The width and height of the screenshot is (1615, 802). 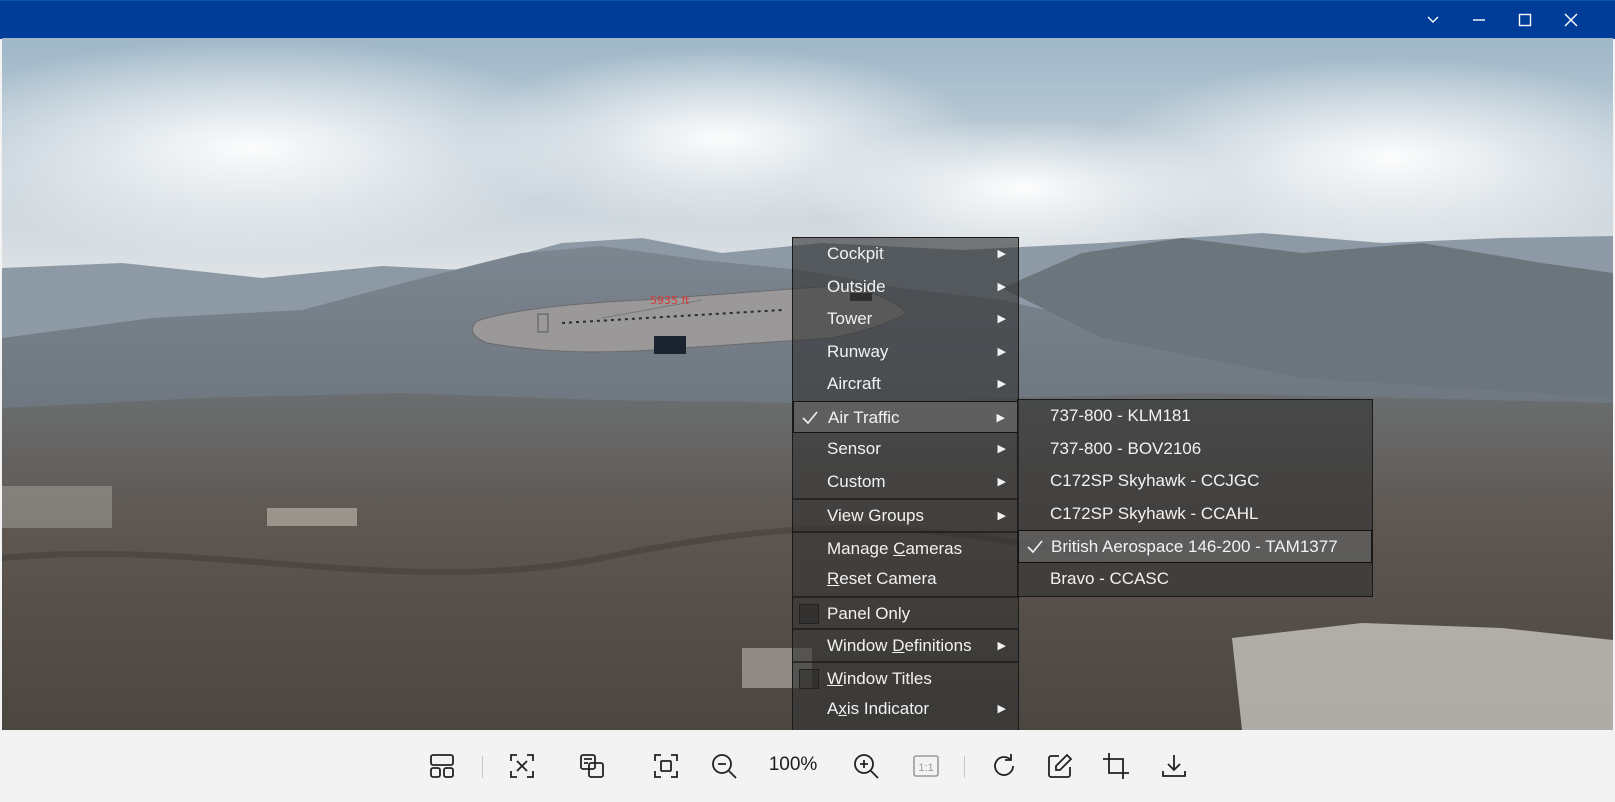 I want to click on menu-item-manage-cameras: Manage Cameras, so click(x=905, y=547).